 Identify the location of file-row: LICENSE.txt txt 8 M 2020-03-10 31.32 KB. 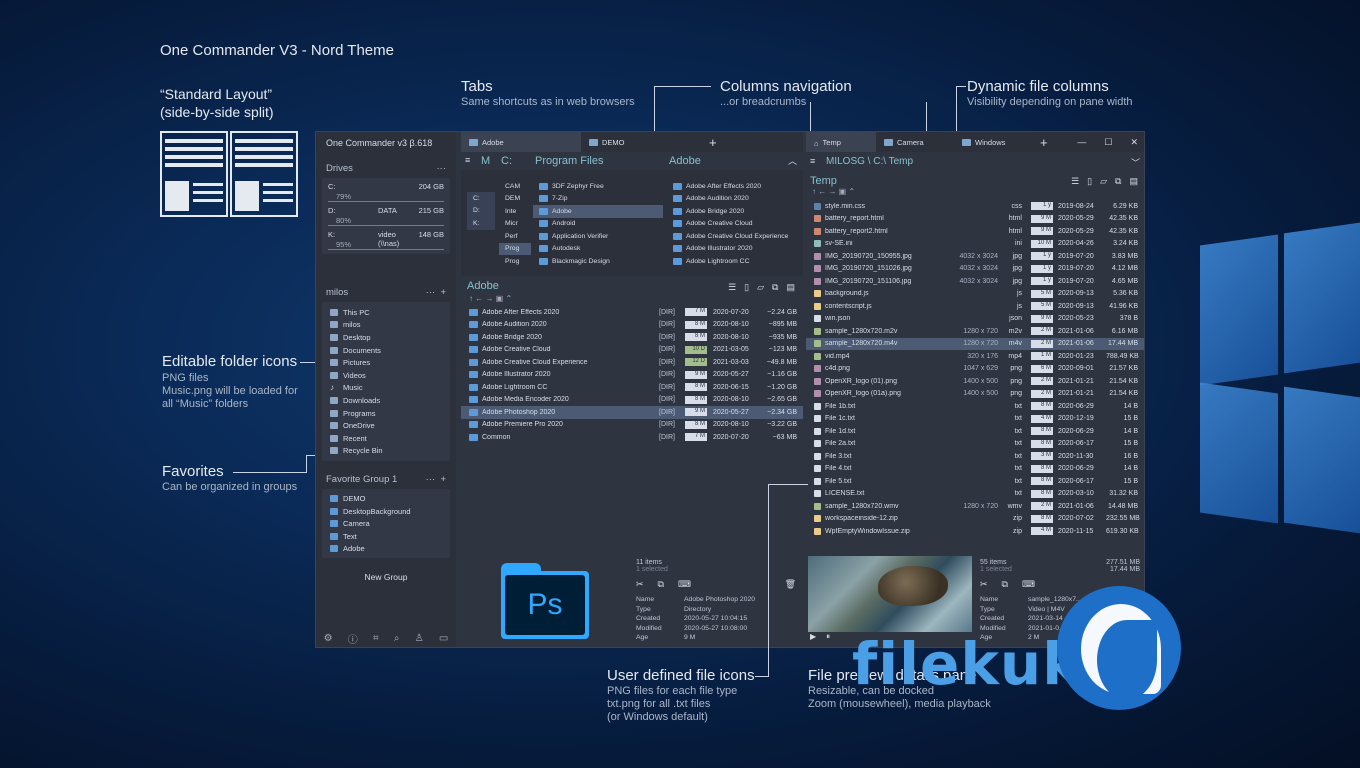
(975, 494).